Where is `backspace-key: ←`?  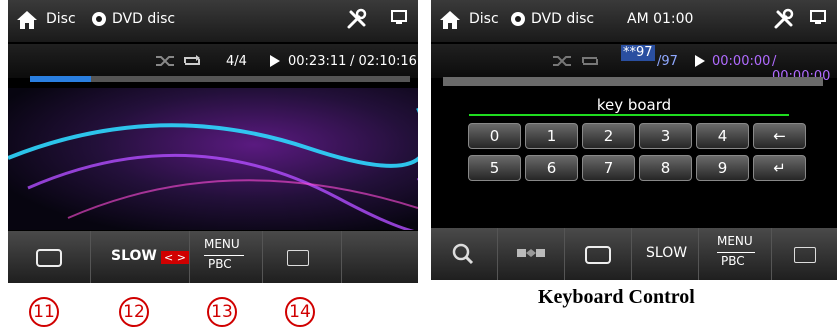 backspace-key: ← is located at coordinates (779, 136).